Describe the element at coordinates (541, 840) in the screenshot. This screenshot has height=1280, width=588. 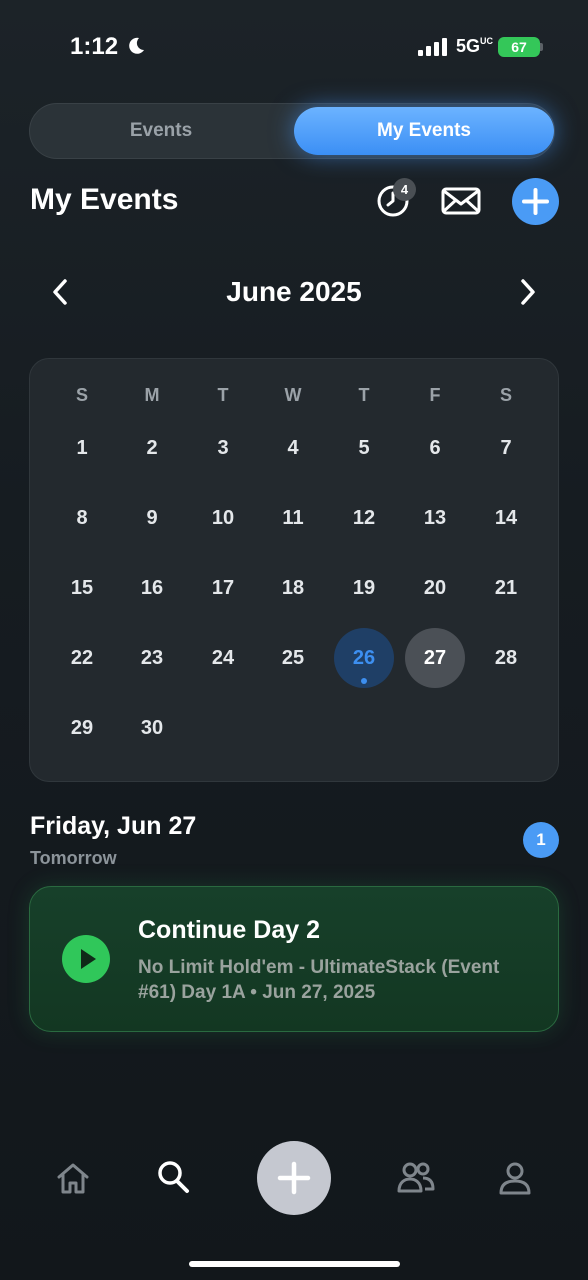
I see `event-count-badge: 1` at that location.